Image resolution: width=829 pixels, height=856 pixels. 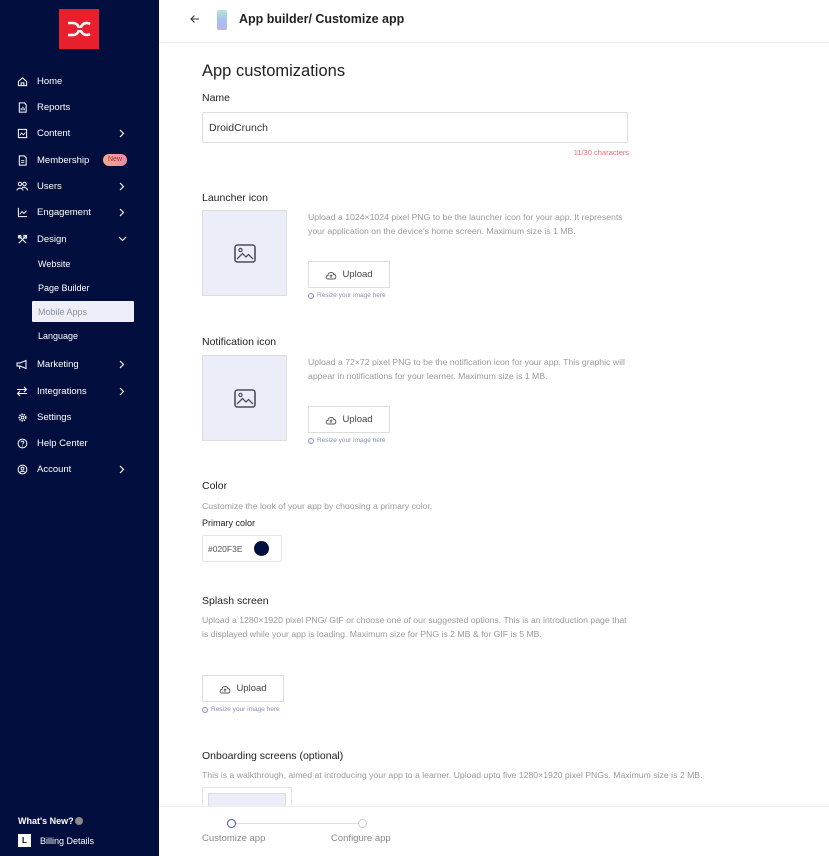 I want to click on app-name-input, so click(x=415, y=127).